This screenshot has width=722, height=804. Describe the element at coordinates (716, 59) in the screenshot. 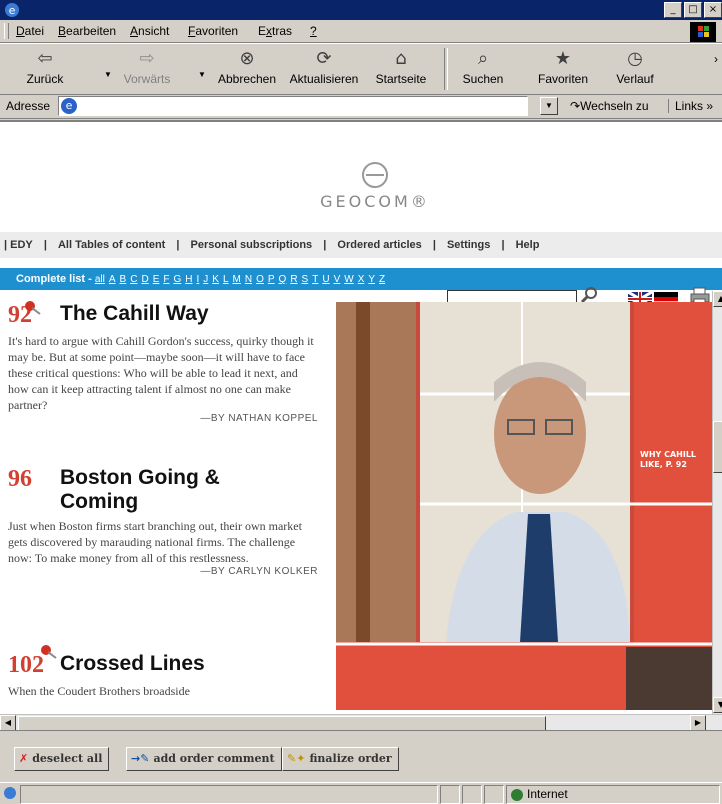

I see `toolbar-overflow-button: ›` at that location.